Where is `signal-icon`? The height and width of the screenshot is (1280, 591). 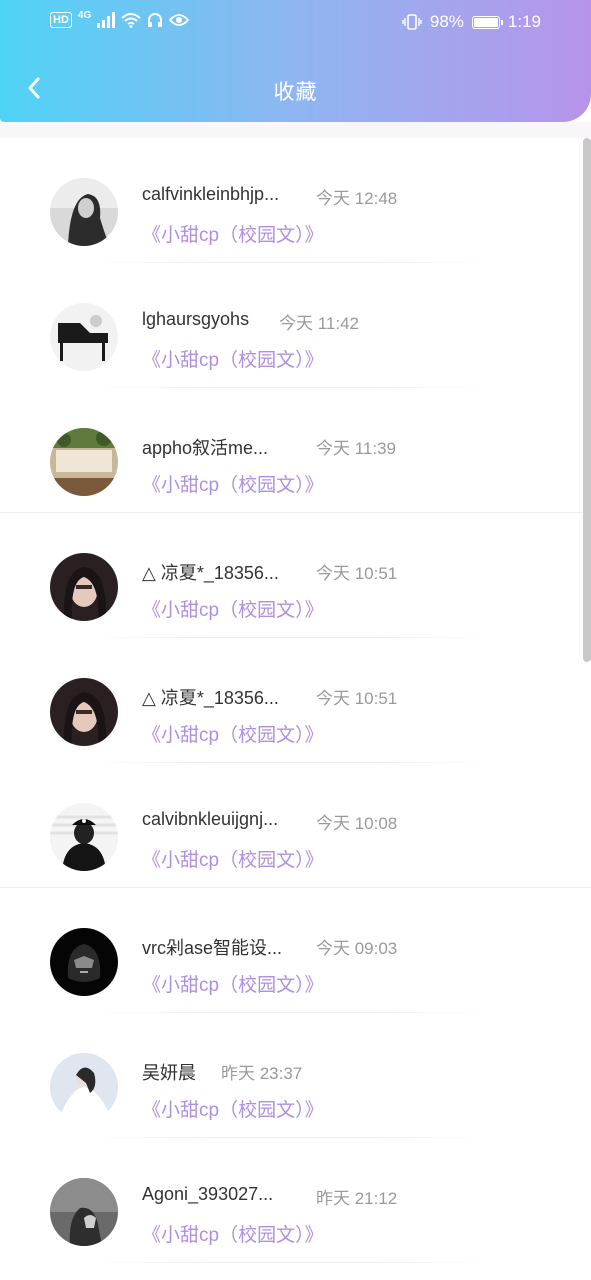
signal-icon is located at coordinates (106, 20).